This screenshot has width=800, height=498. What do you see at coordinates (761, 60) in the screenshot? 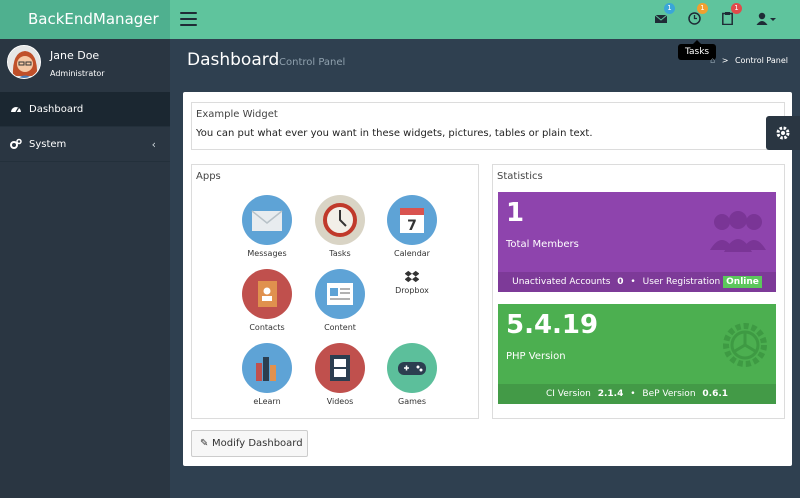
I see `breadcrumb-current: Control Panel` at bounding box center [761, 60].